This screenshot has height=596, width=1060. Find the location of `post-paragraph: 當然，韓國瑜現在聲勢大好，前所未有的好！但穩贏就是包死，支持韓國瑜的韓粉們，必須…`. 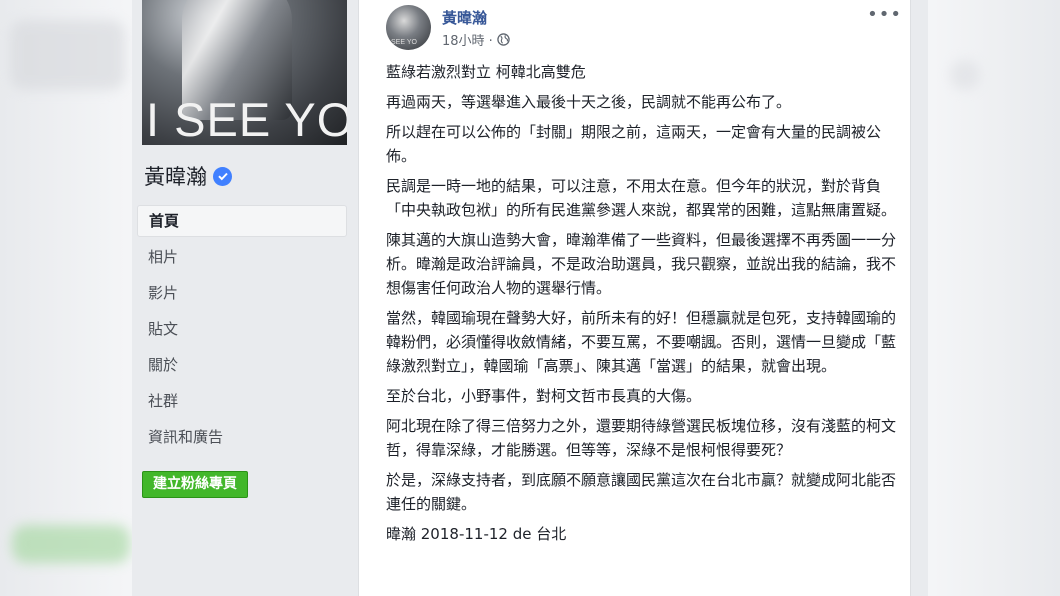

post-paragraph: 當然，韓國瑜現在聲勢大好，前所未有的好！但穩贏就是包死，支持韓國瑜的韓粉們，必須… is located at coordinates (641, 342).